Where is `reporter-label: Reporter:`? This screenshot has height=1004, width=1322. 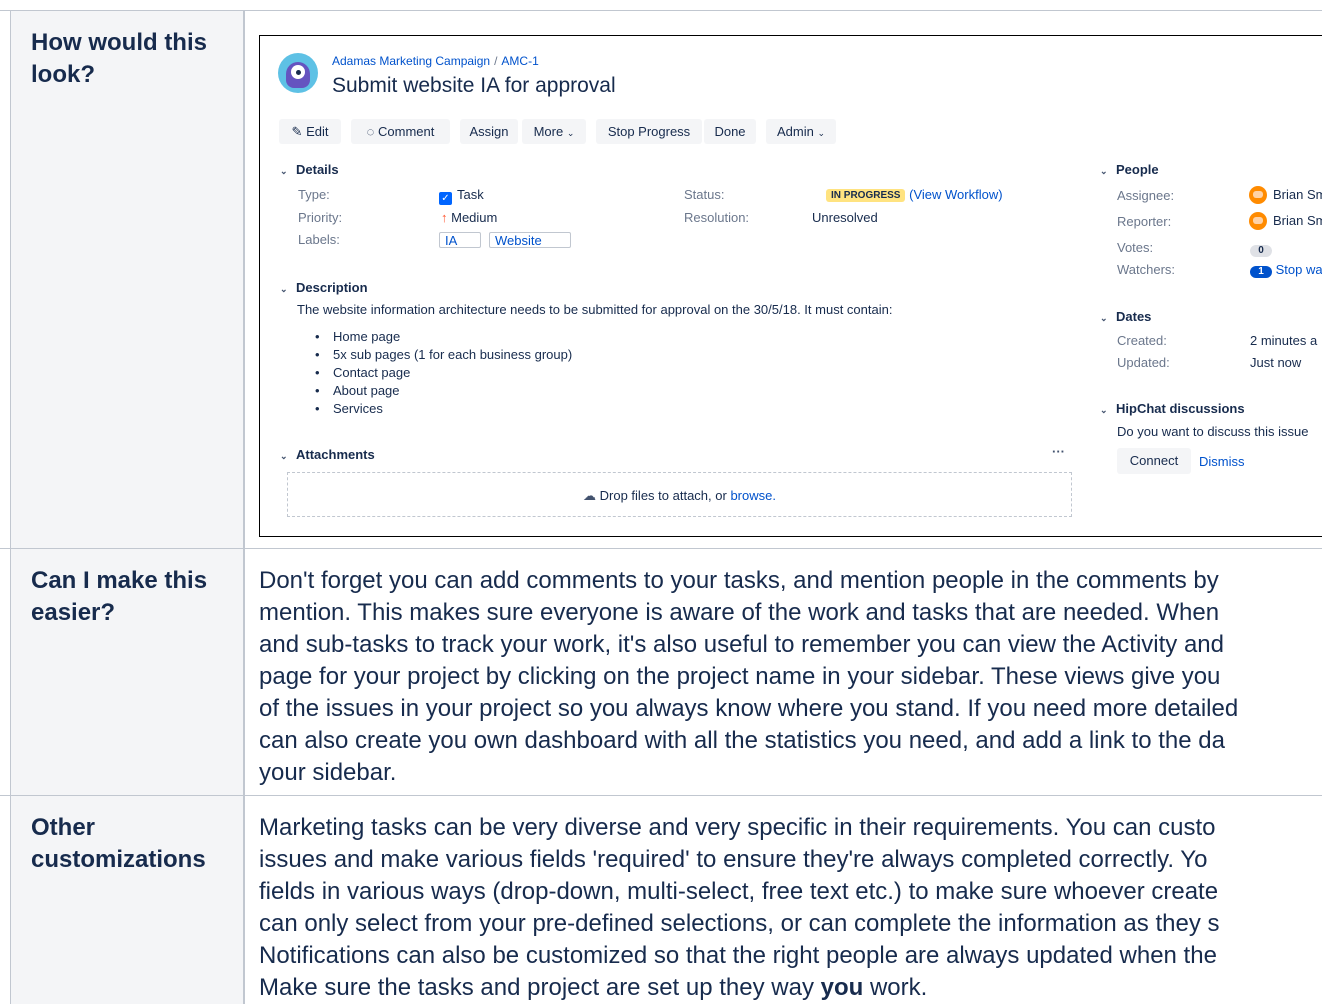
reporter-label: Reporter: is located at coordinates (1144, 221).